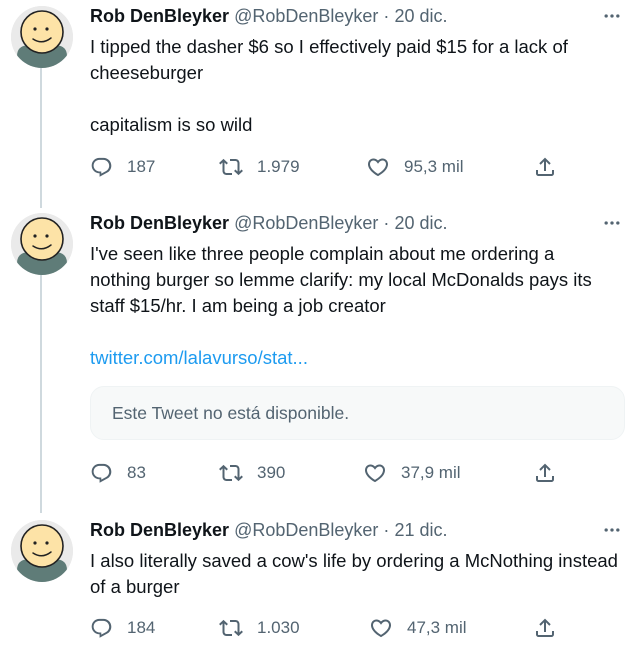  Describe the element at coordinates (434, 166) in the screenshot. I see `like-count: 95,3 mil` at that location.